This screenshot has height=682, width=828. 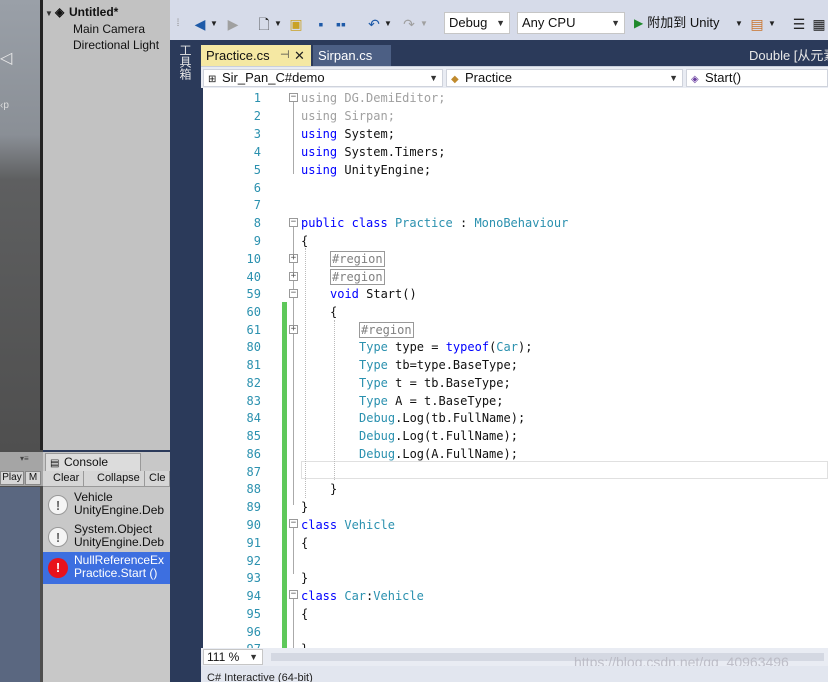 I want to click on toolbox-tab: 工具箱, so click(x=184, y=62).